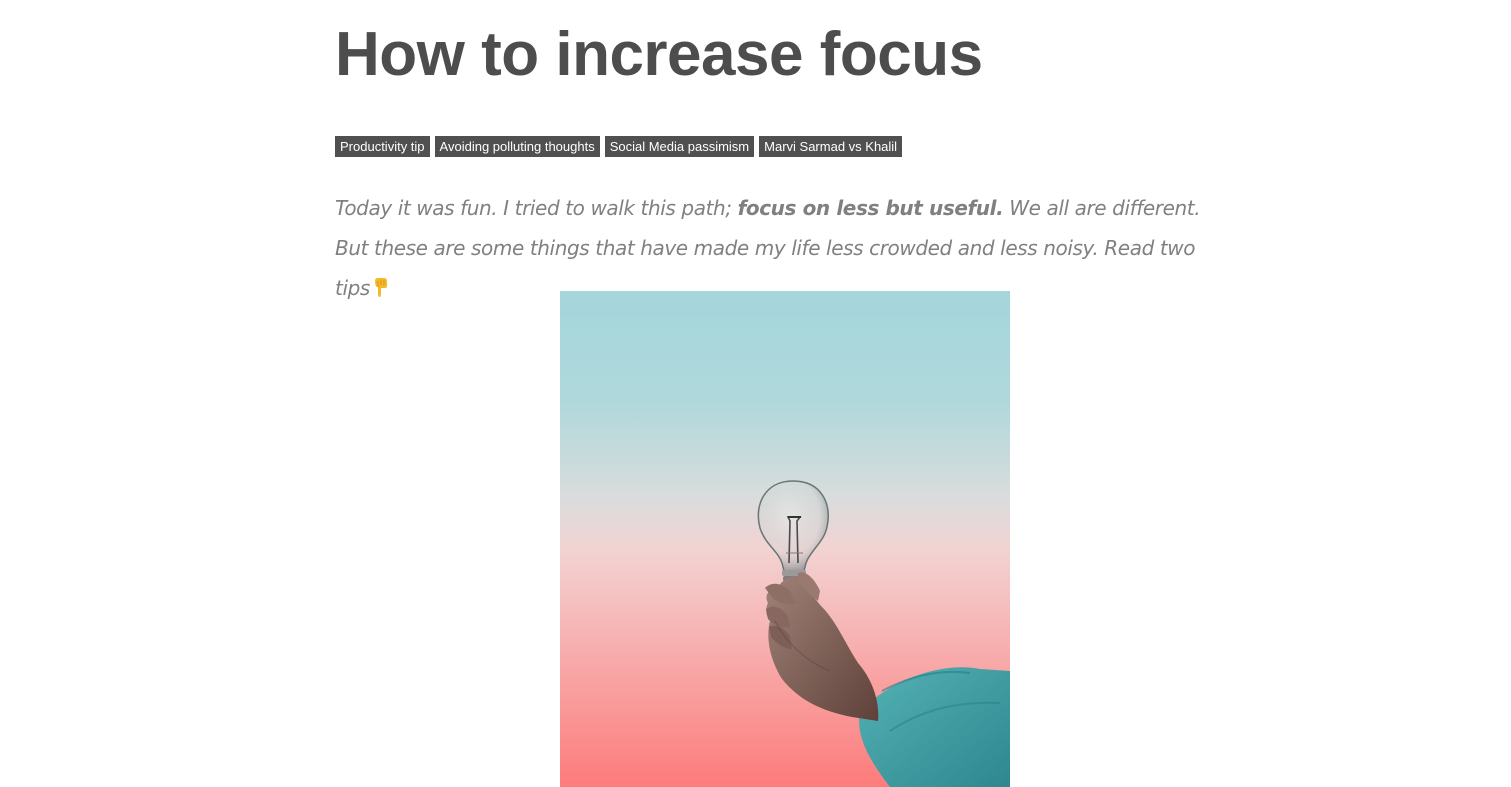 The image size is (1511, 787). Describe the element at coordinates (831, 146) in the screenshot. I see `tag-marvi-sarmad-vs-khalil: Marvi Sarmad vs Khalil` at that location.